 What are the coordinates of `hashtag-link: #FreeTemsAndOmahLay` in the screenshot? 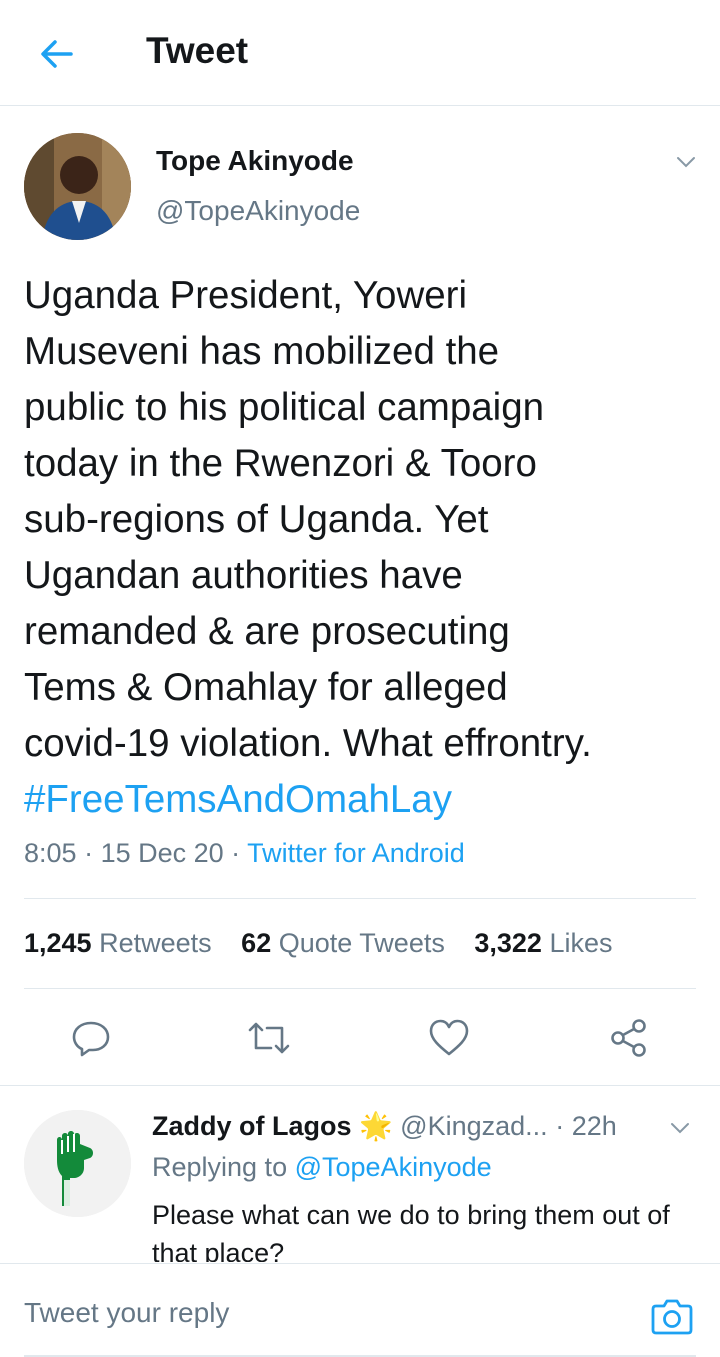 It's located at (238, 799).